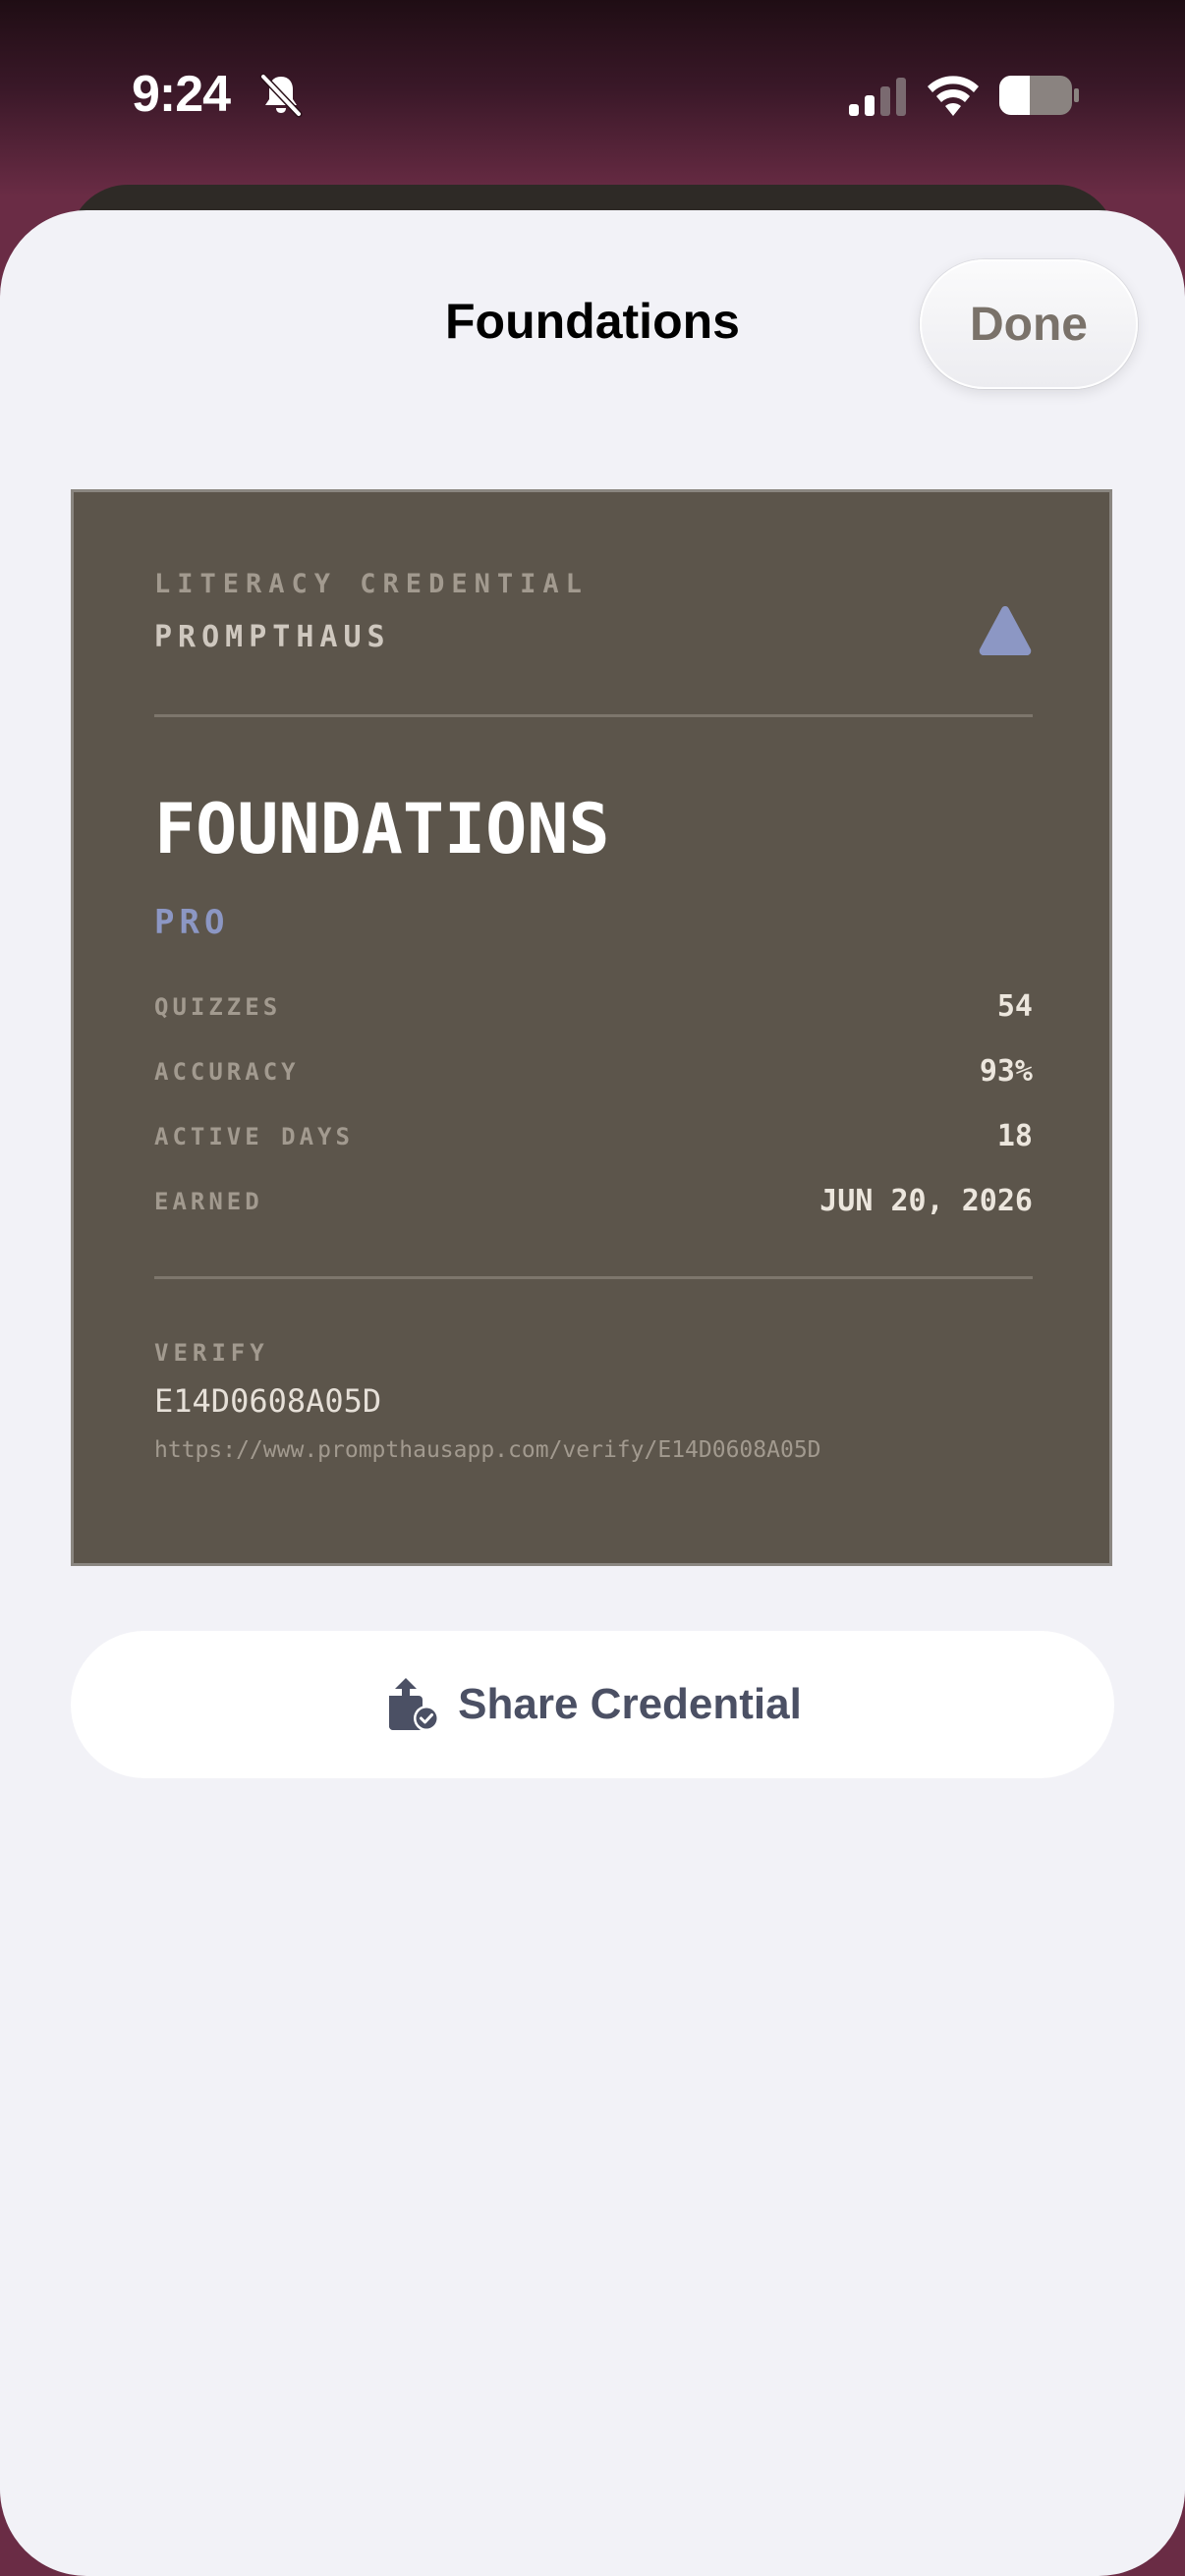 Image resolution: width=1185 pixels, height=2576 pixels. Describe the element at coordinates (1039, 95) in the screenshot. I see `battery-icon` at that location.